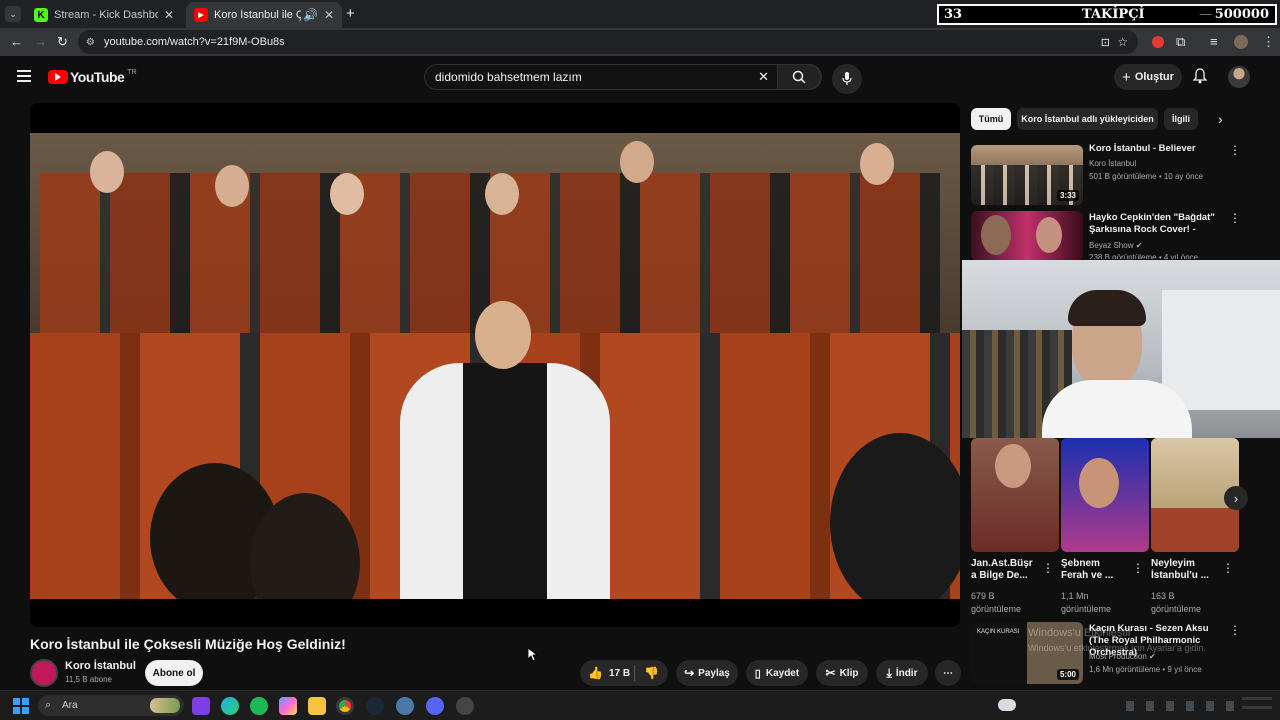 The height and width of the screenshot is (720, 1280). I want to click on weather-icon, so click(1007, 705).